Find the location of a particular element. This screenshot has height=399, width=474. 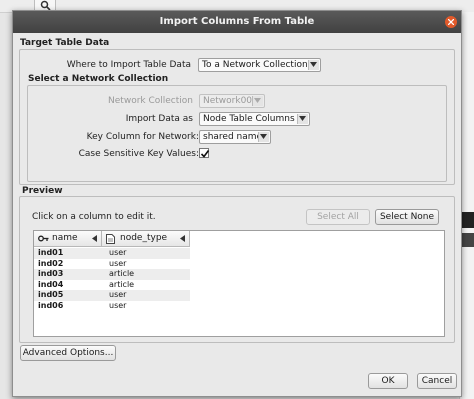

select-none-button: Select None is located at coordinates (407, 217).